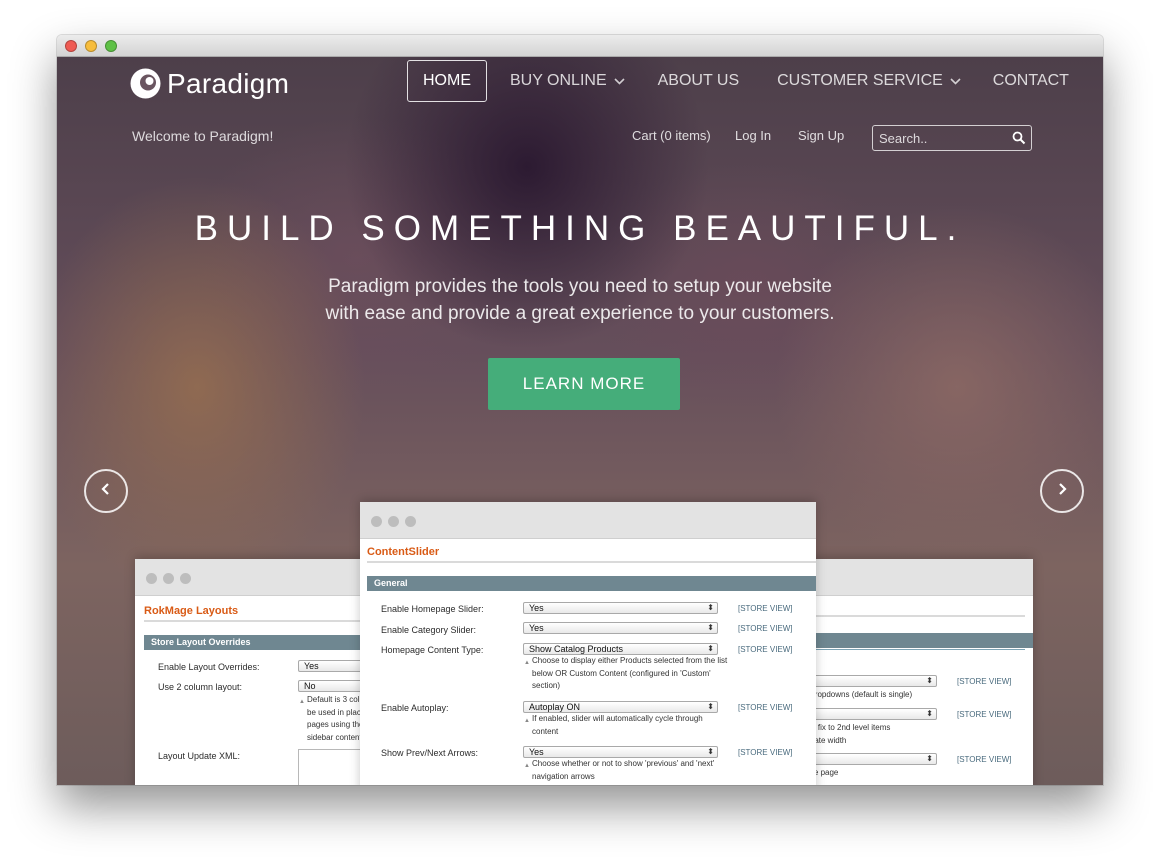  Describe the element at coordinates (145, 83) in the screenshot. I see `paradigm-logo-icon` at that location.